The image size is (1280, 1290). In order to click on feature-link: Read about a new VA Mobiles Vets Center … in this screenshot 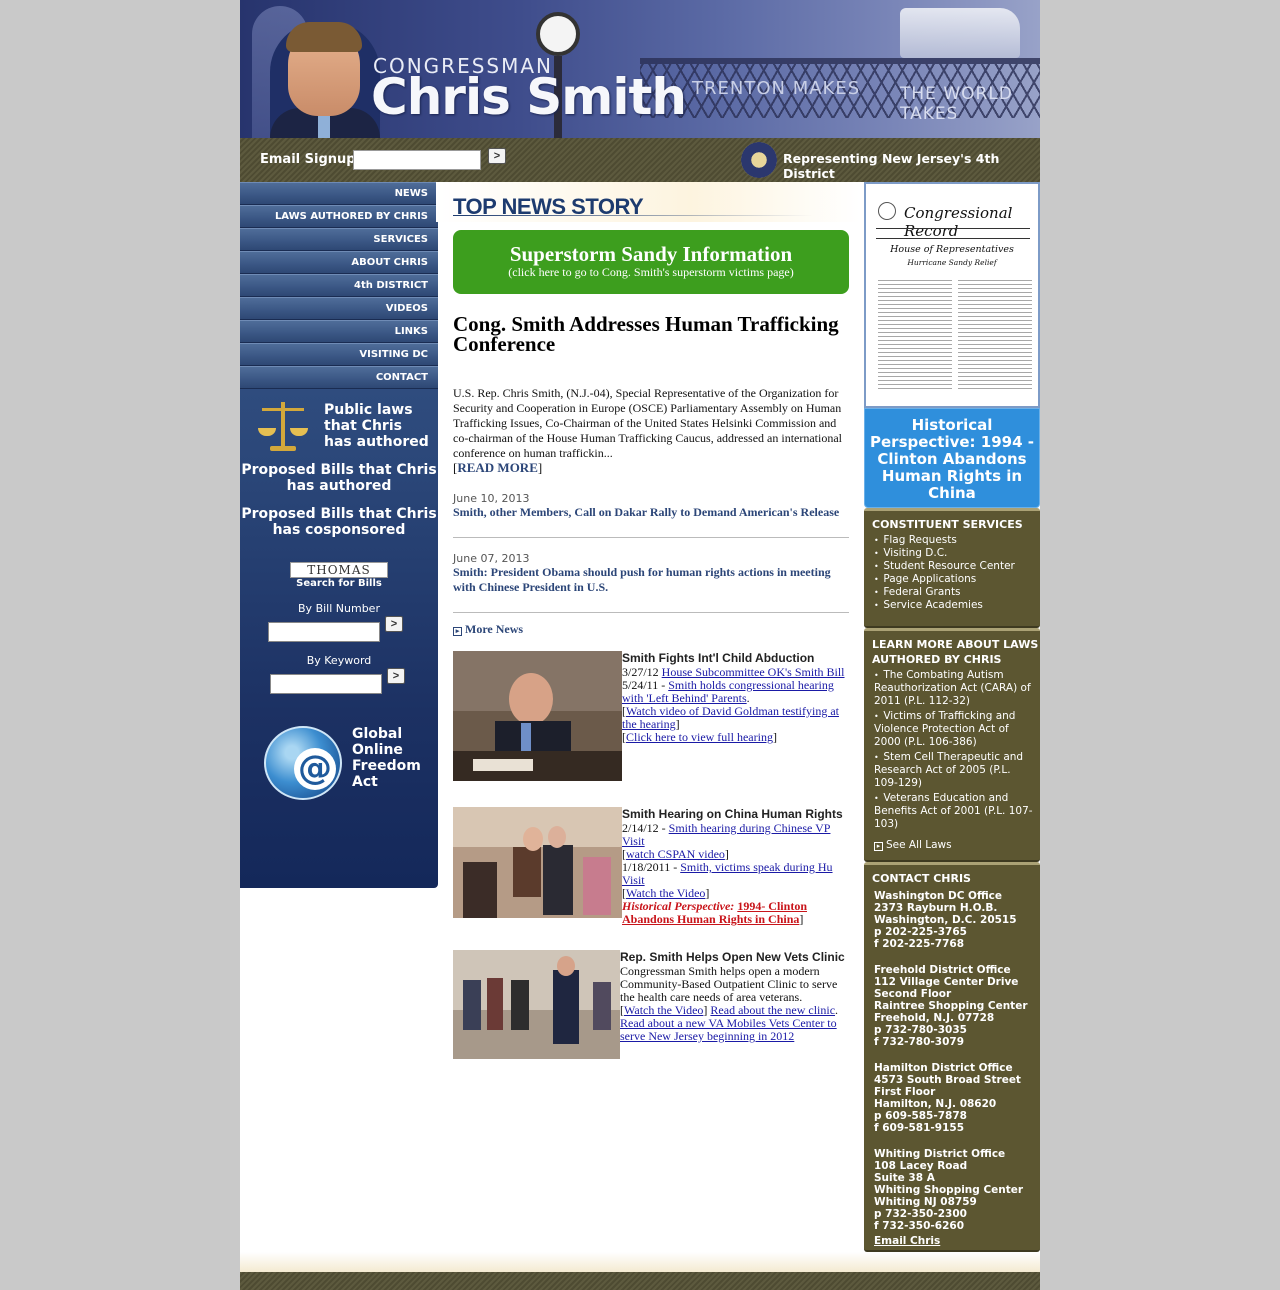, I will do `click(728, 1029)`.